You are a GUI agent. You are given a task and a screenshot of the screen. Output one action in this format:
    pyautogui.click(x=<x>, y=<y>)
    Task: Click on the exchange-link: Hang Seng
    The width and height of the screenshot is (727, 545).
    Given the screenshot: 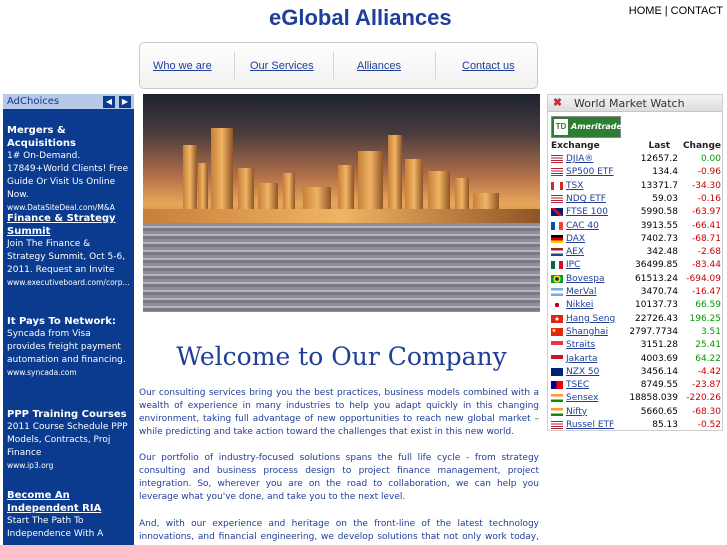 What is the action you would take?
    pyautogui.click(x=590, y=319)
    